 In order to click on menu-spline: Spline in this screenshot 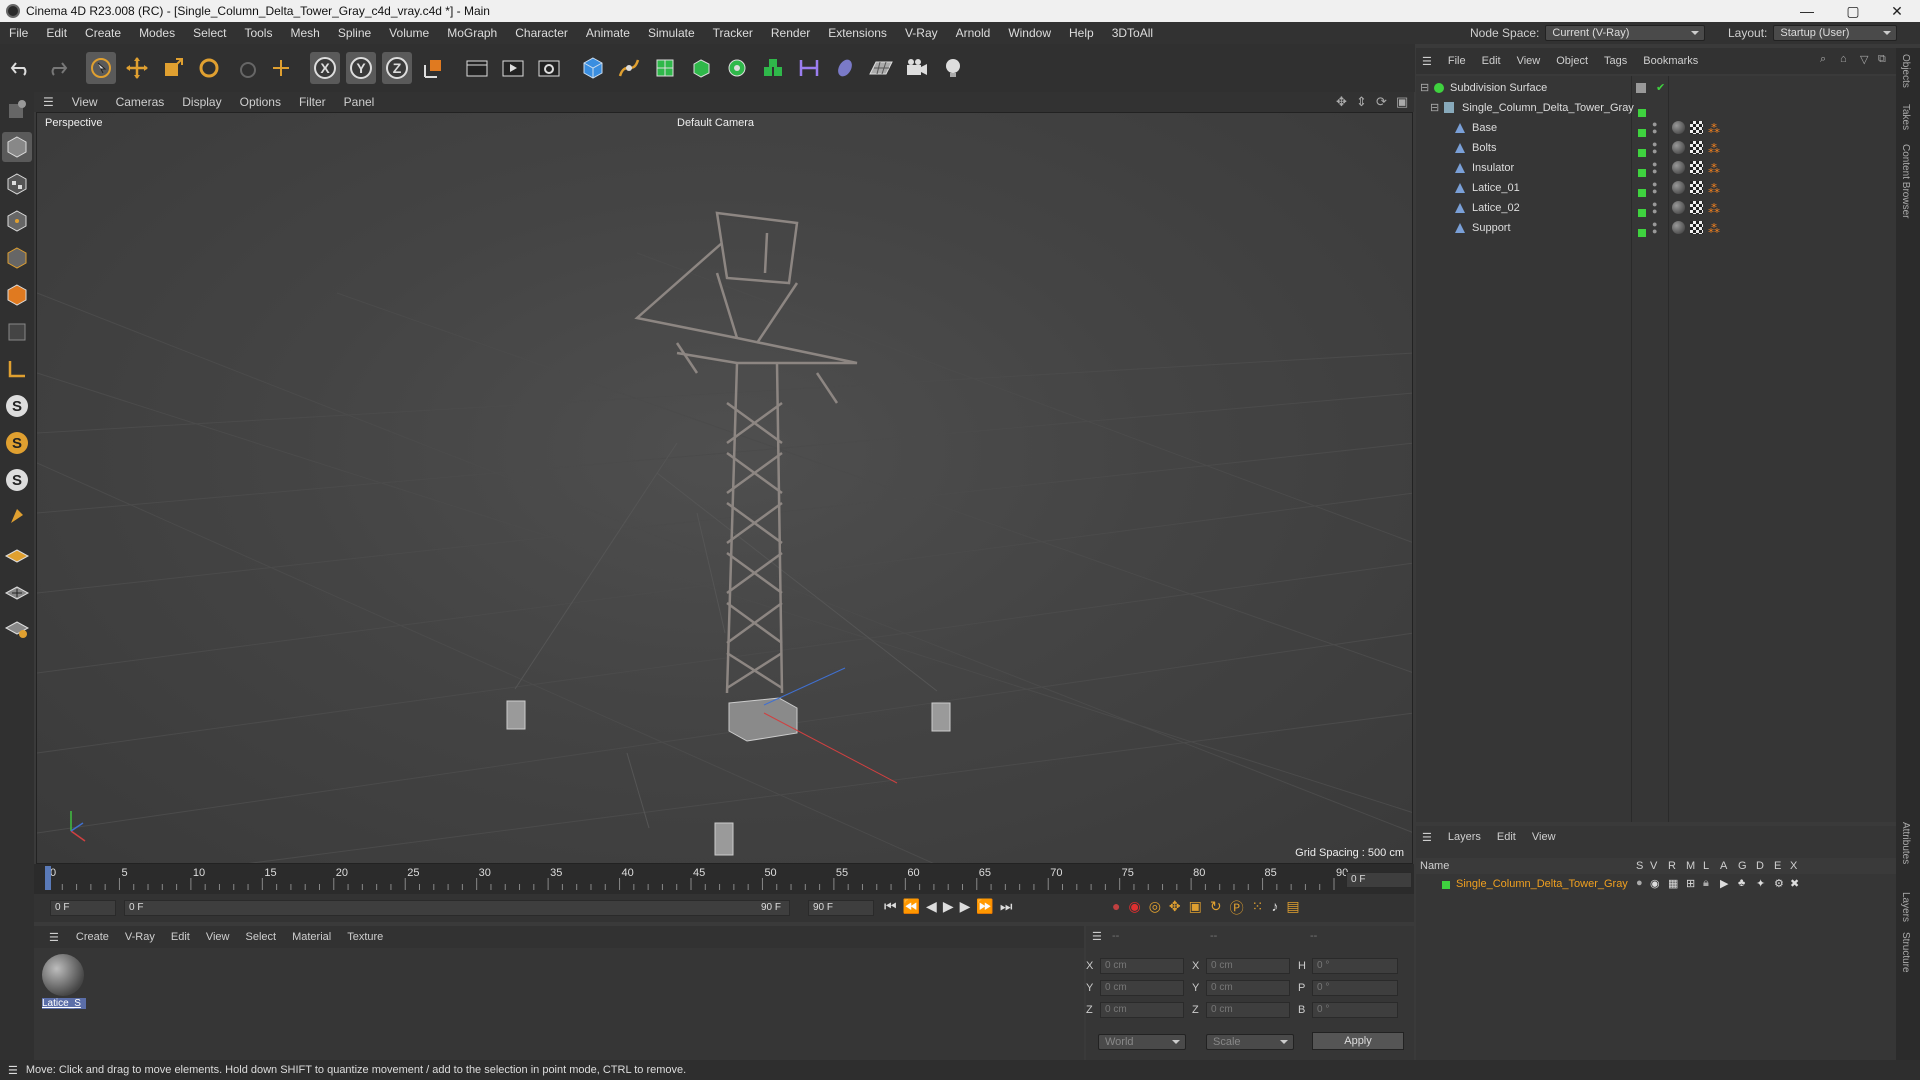, I will do `click(354, 33)`.